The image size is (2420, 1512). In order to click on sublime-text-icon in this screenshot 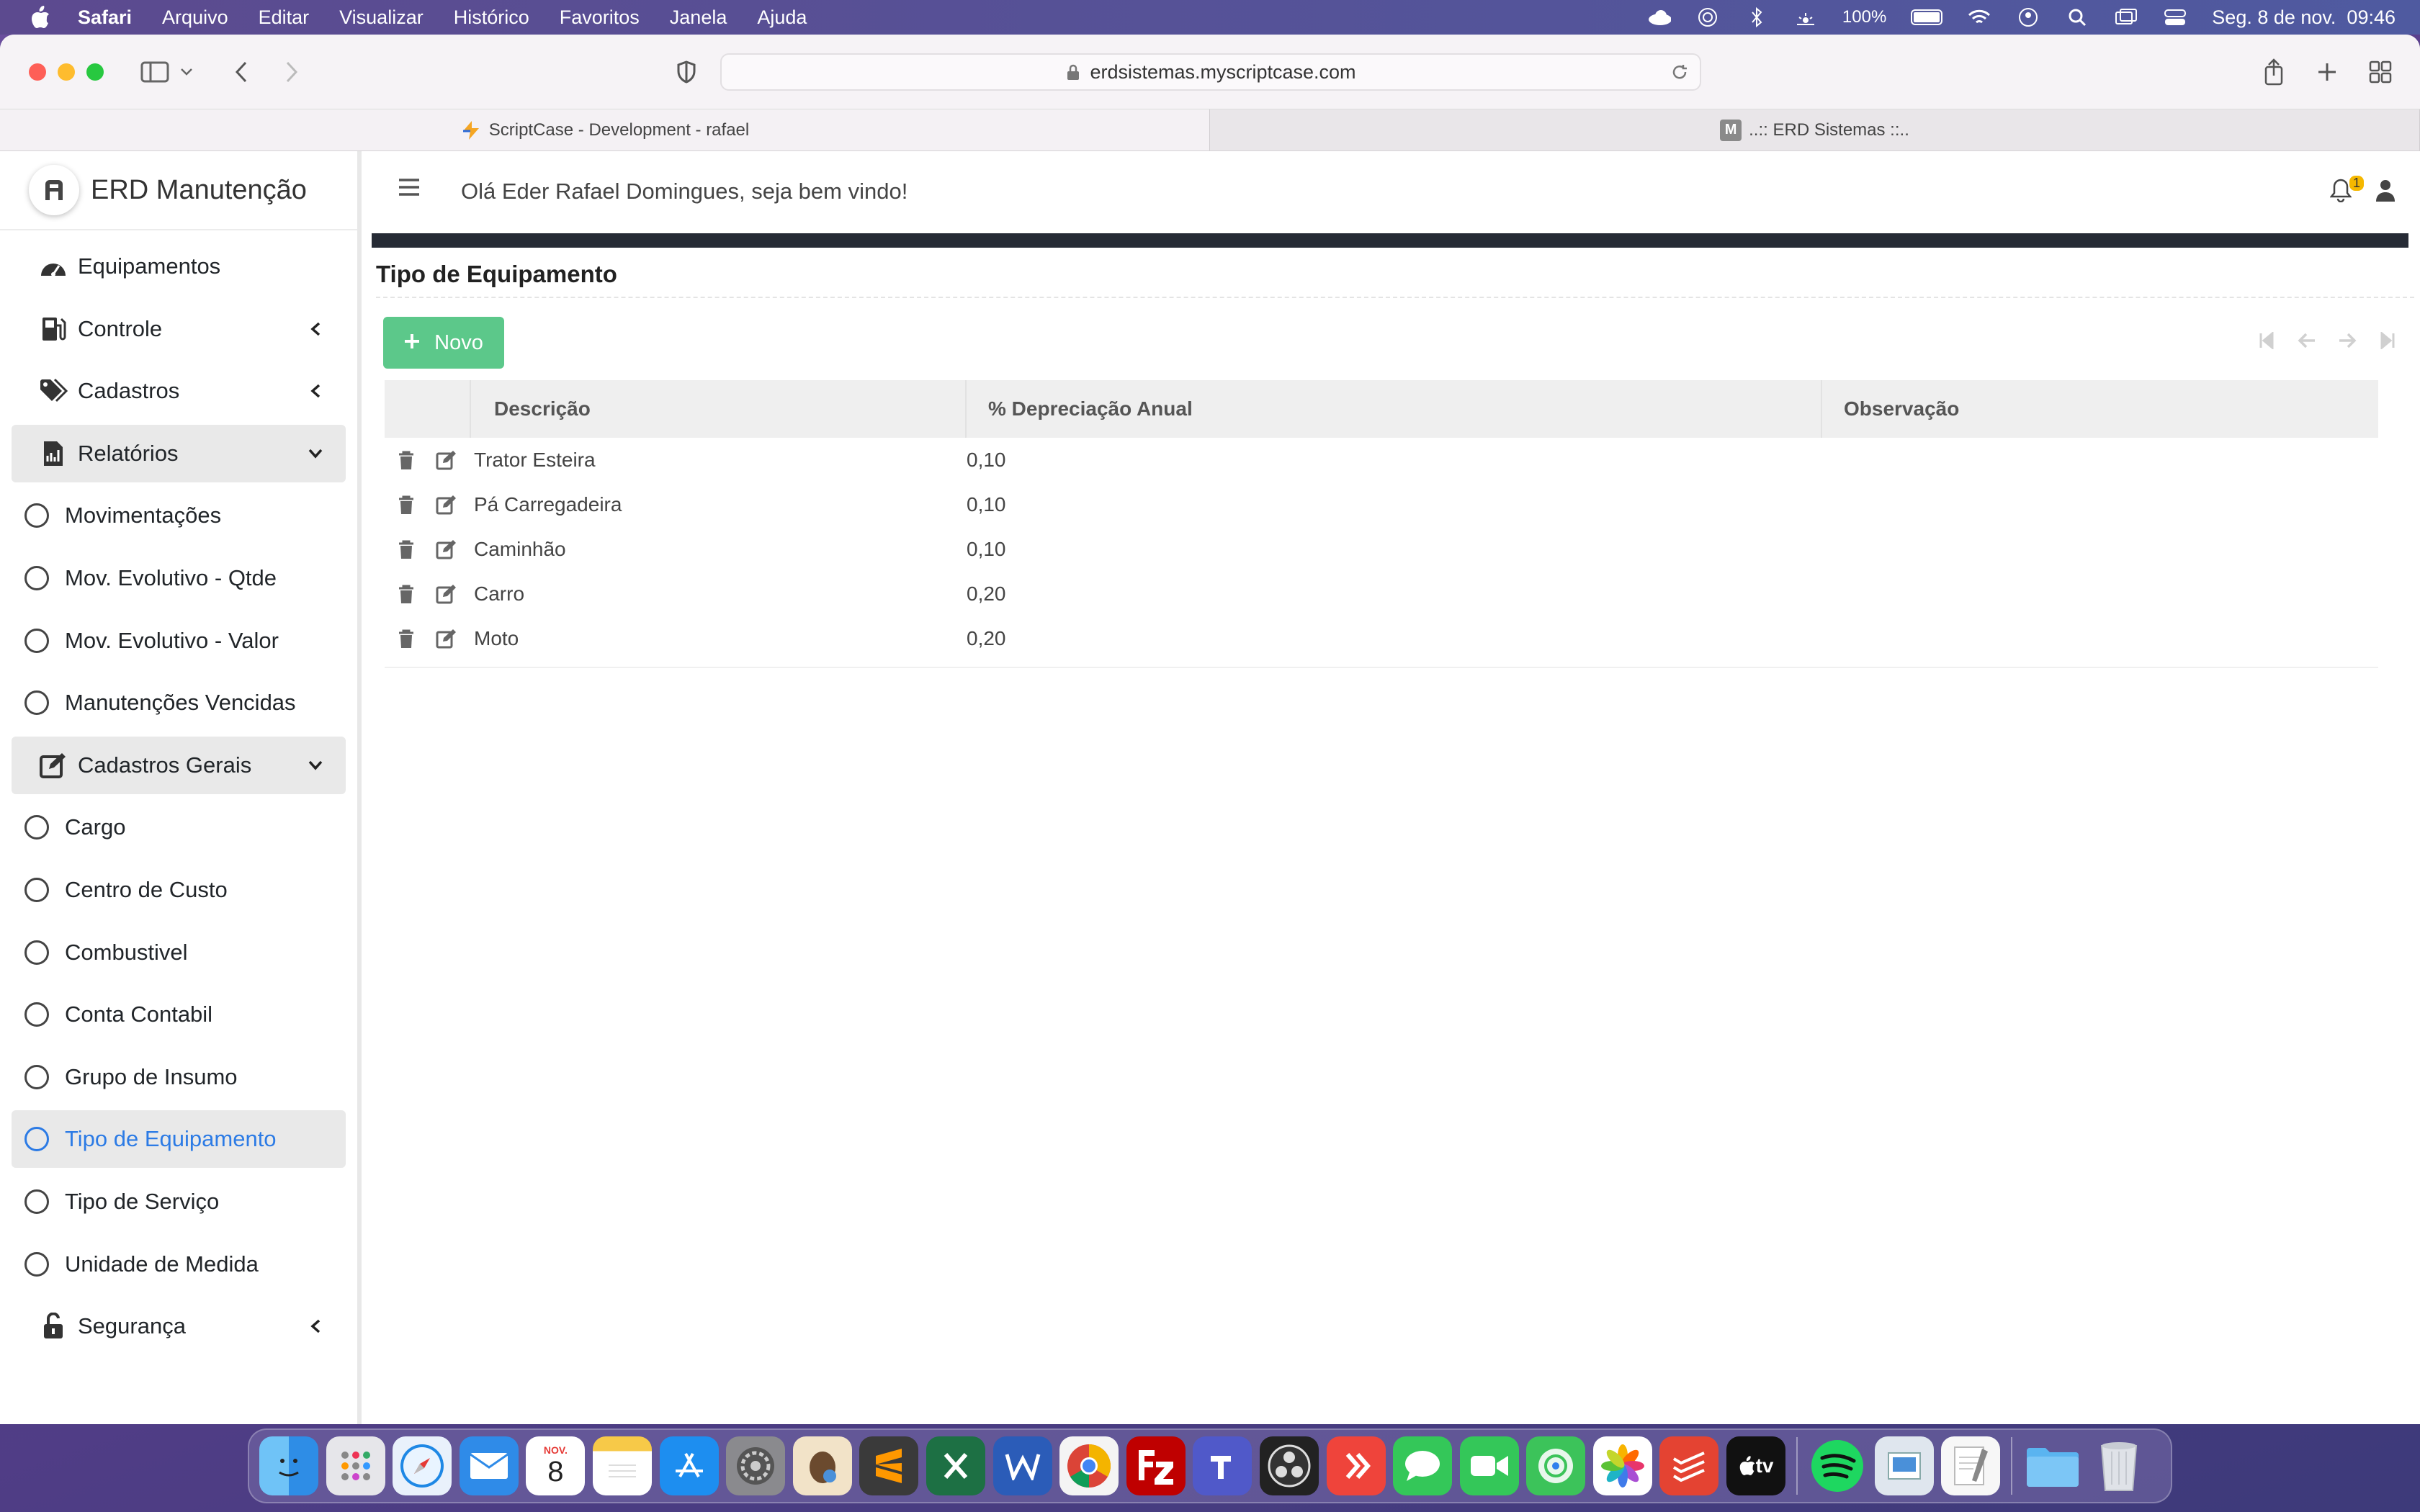, I will do `click(889, 1465)`.